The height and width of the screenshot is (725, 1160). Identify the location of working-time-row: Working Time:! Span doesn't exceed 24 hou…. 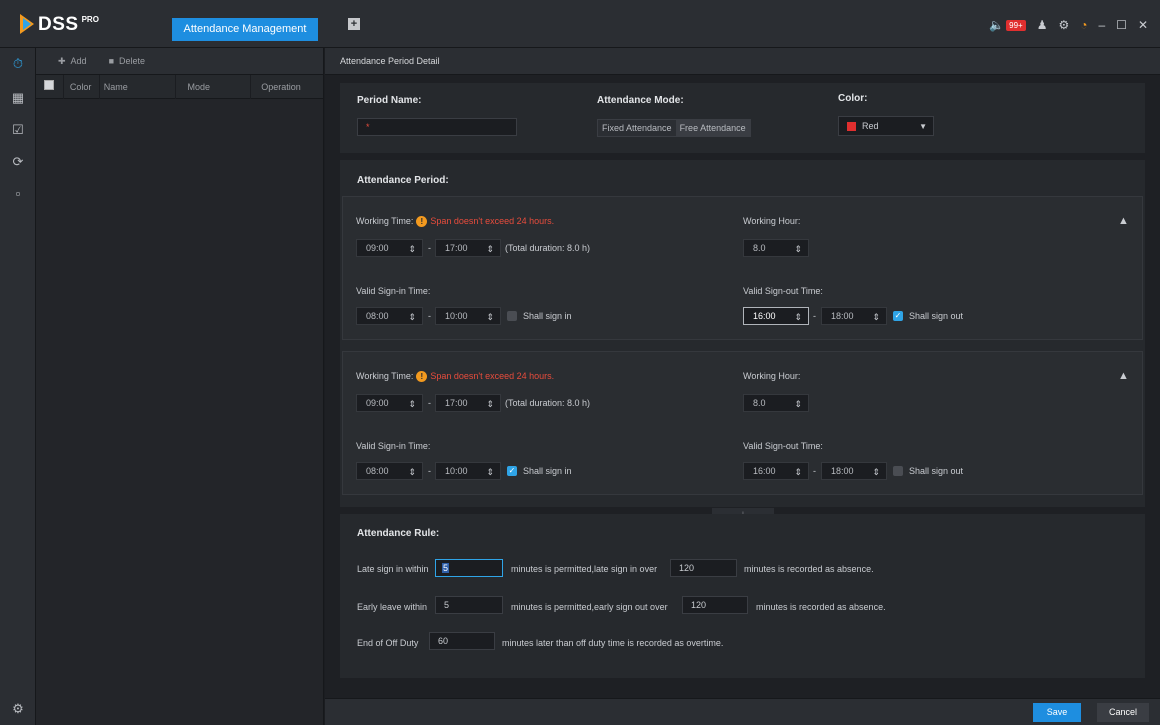
(455, 376).